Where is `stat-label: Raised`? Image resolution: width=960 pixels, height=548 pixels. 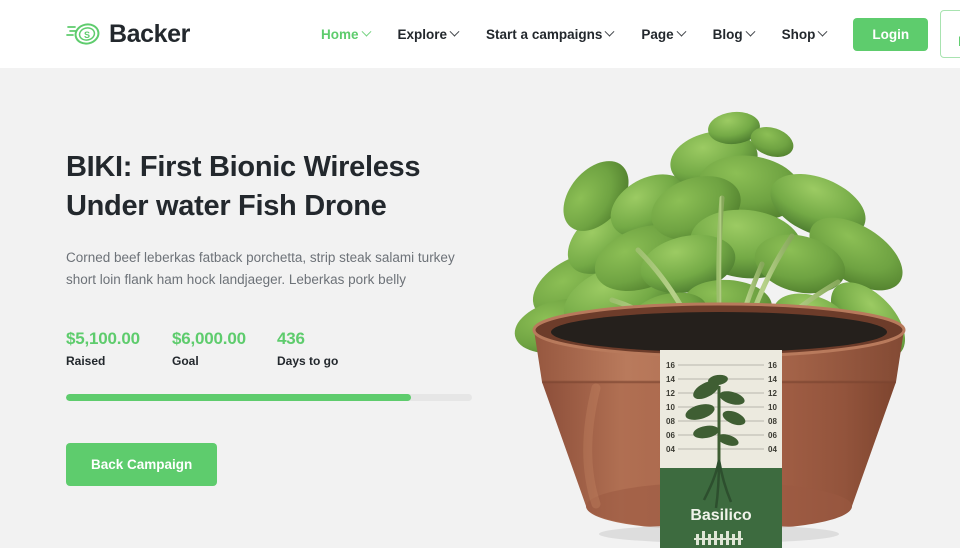 stat-label: Raised is located at coordinates (86, 360).